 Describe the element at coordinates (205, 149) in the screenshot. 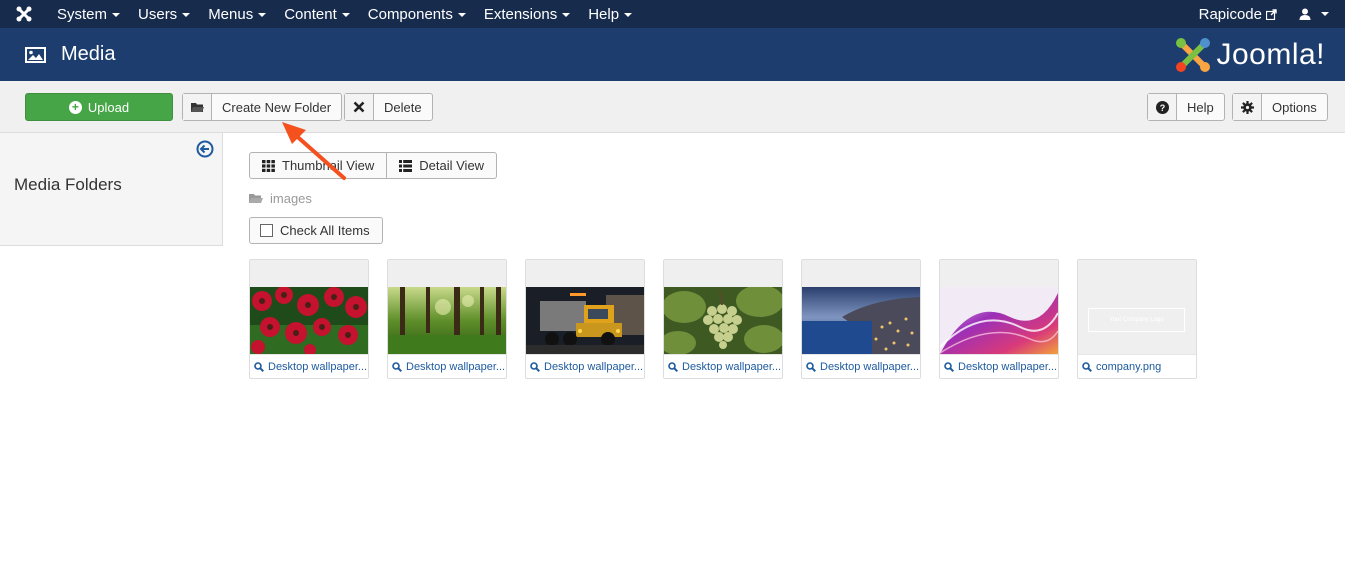

I see `collapse-sidebar-icon` at that location.